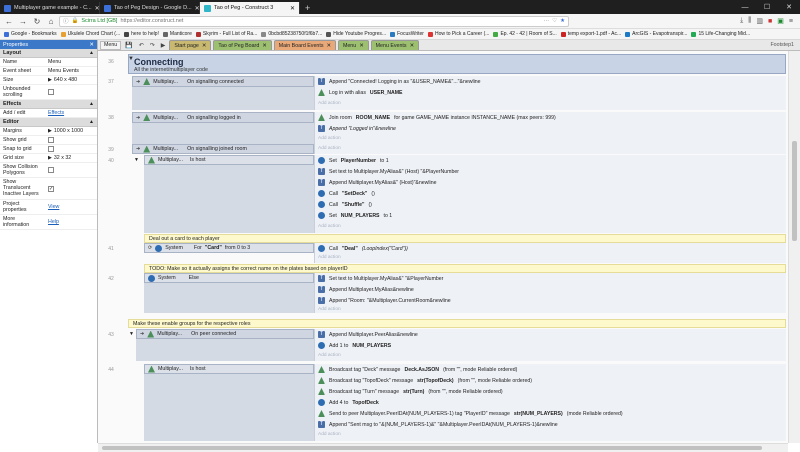  I want to click on event-condition: ➜ Multiplay... On signalling logged in, so click(223, 117).